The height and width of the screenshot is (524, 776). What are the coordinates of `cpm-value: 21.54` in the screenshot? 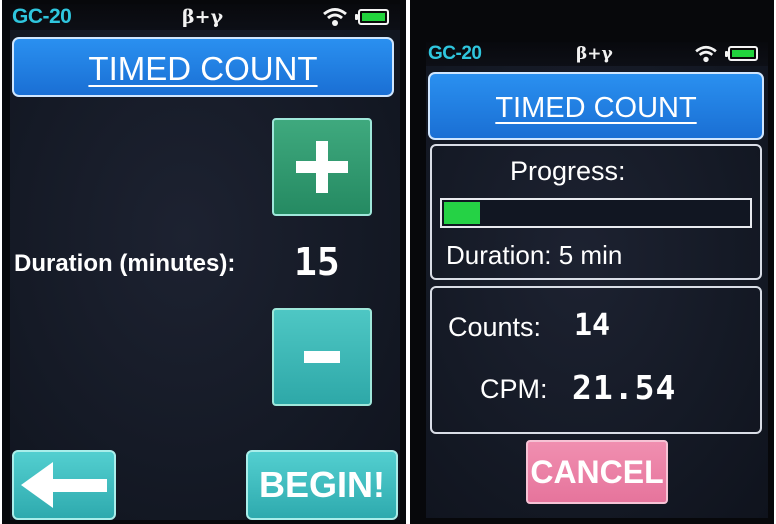 It's located at (624, 387).